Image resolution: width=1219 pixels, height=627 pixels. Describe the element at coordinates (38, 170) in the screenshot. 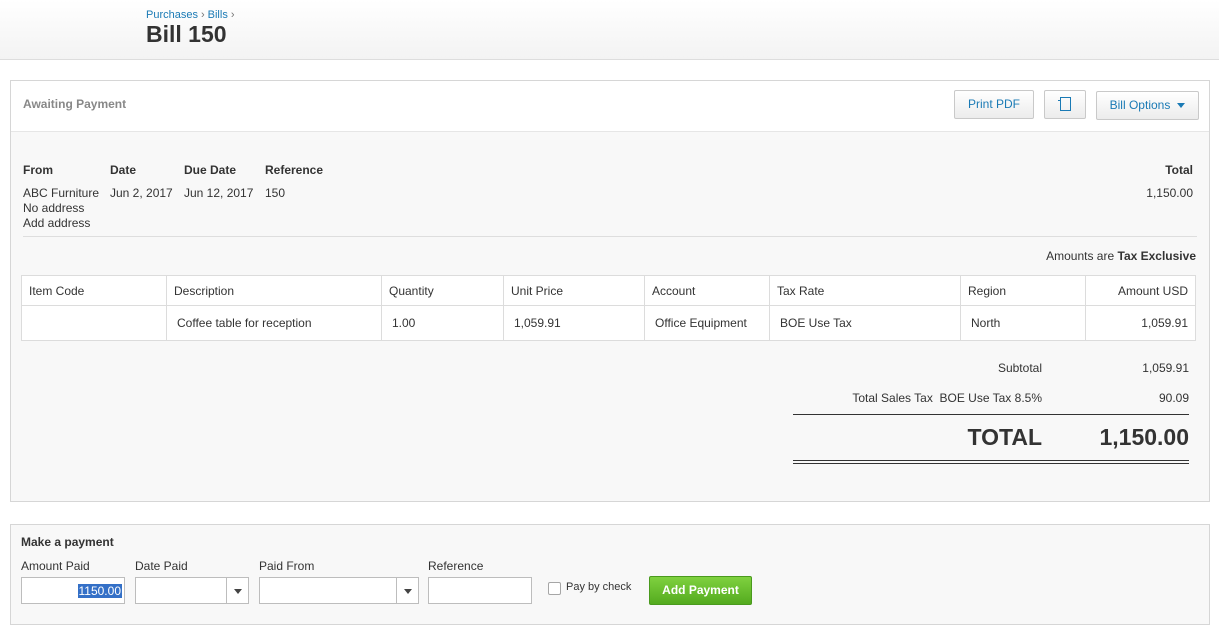

I see `from-header: From` at that location.